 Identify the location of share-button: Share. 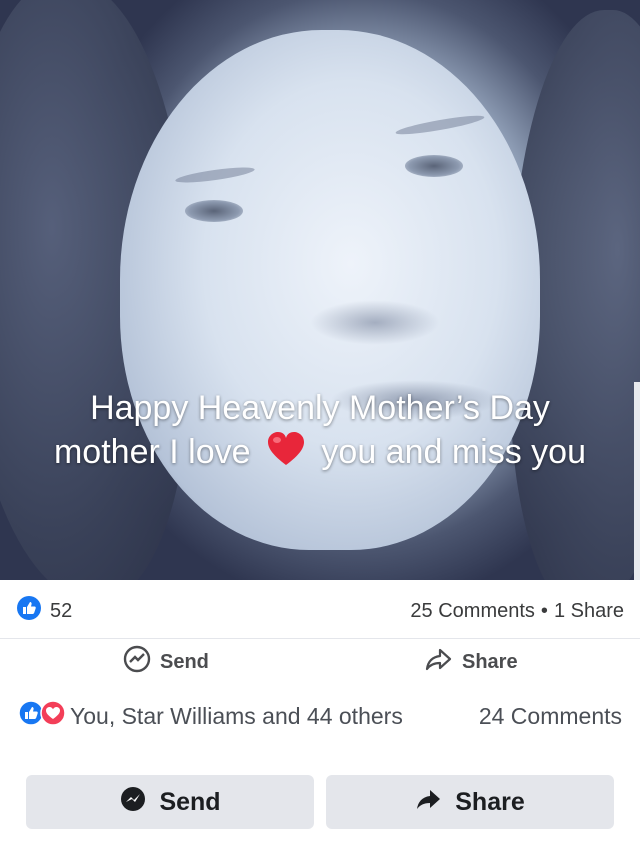
(470, 802).